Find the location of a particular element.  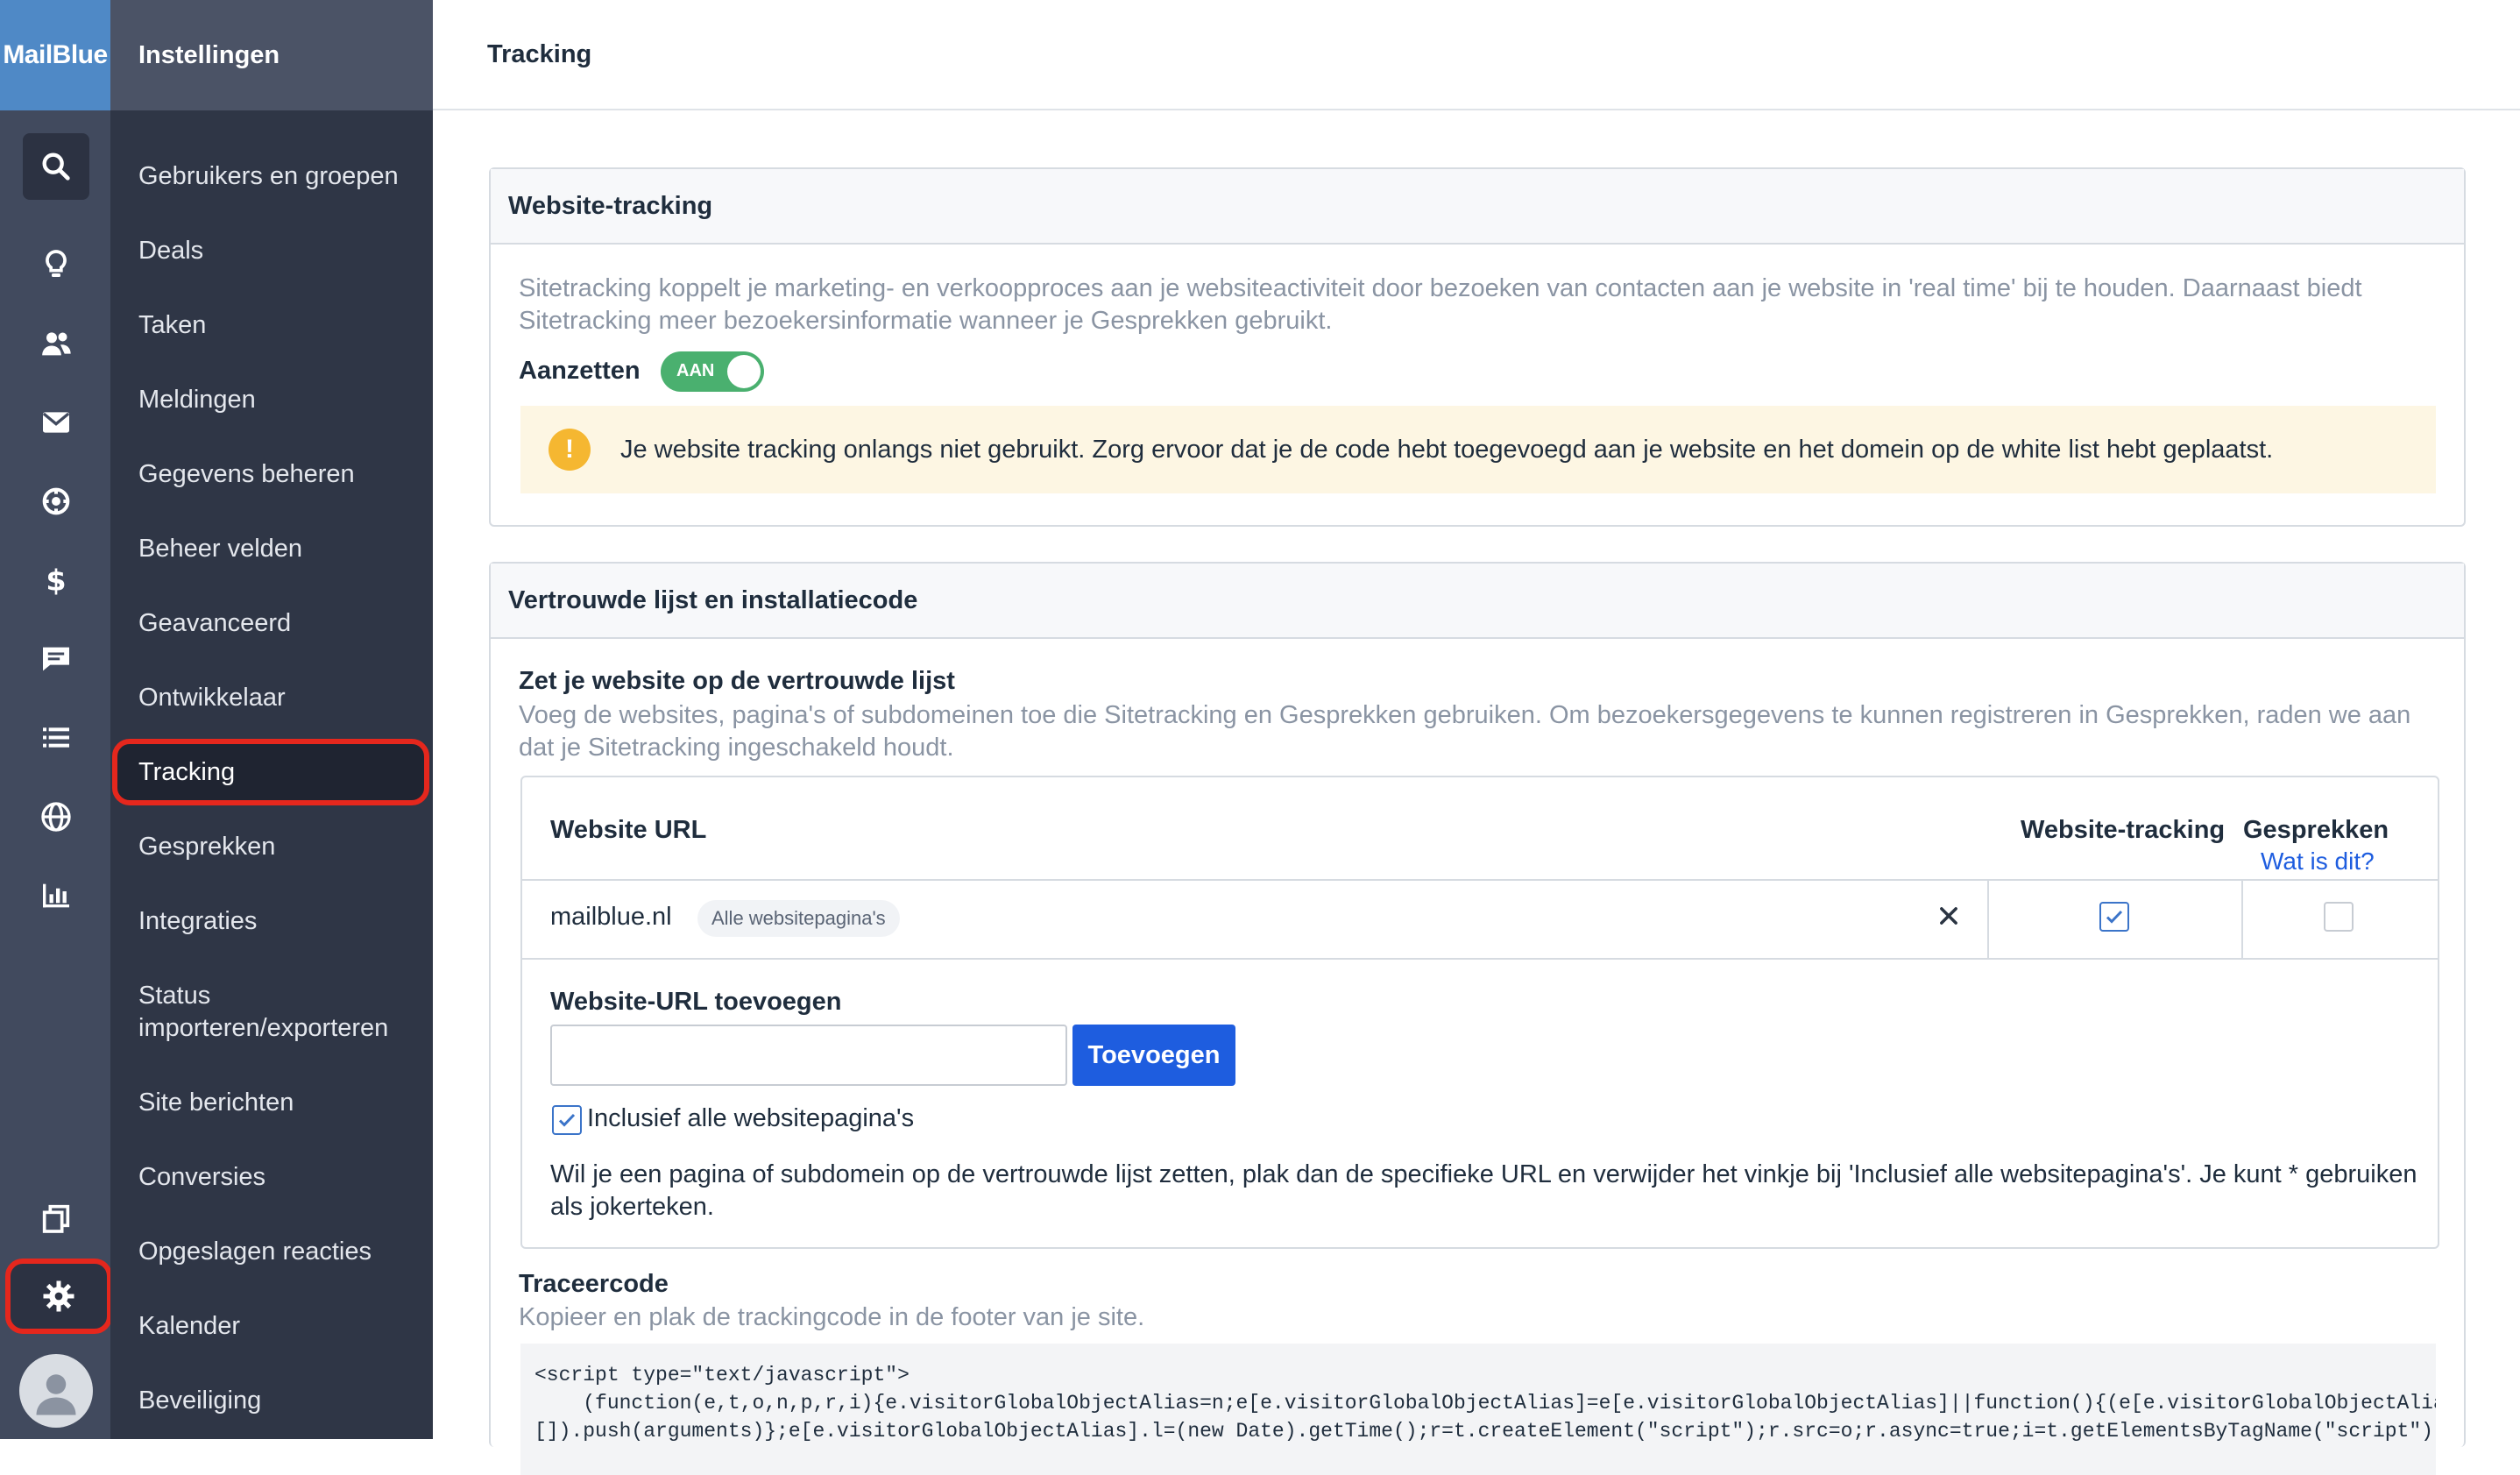

avatar-icon is located at coordinates (56, 1391).